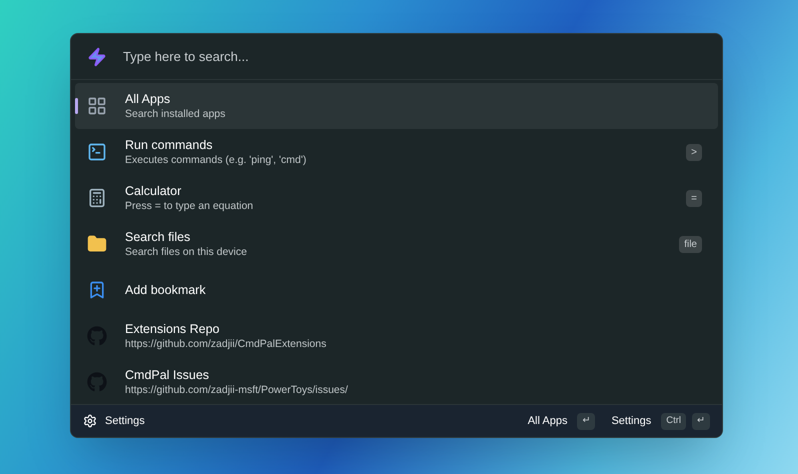 The image size is (798, 474). What do you see at coordinates (114, 421) in the screenshot?
I see `settings-button: Settings` at bounding box center [114, 421].